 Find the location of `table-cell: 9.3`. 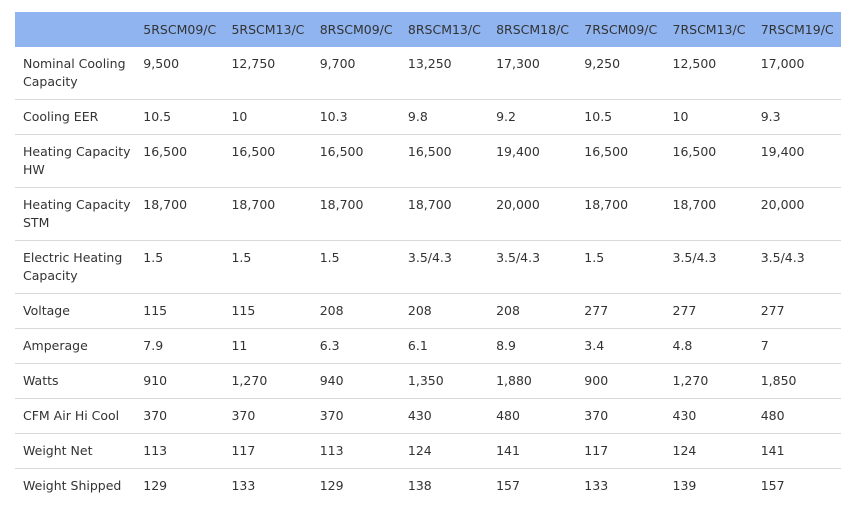

table-cell: 9.3 is located at coordinates (796, 117).